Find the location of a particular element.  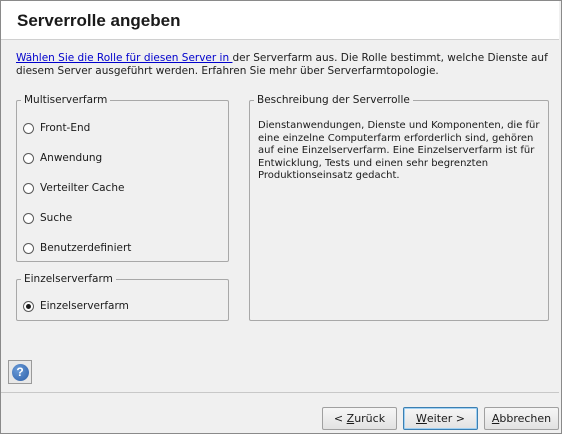

radio-benutzerdefiniert-circle is located at coordinates (28, 248).